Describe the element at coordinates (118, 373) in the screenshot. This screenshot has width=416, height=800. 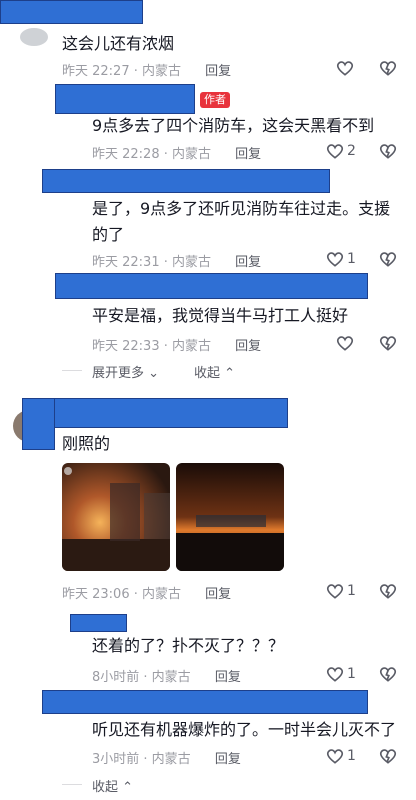
I see `expand-more-label: 展开更多` at that location.